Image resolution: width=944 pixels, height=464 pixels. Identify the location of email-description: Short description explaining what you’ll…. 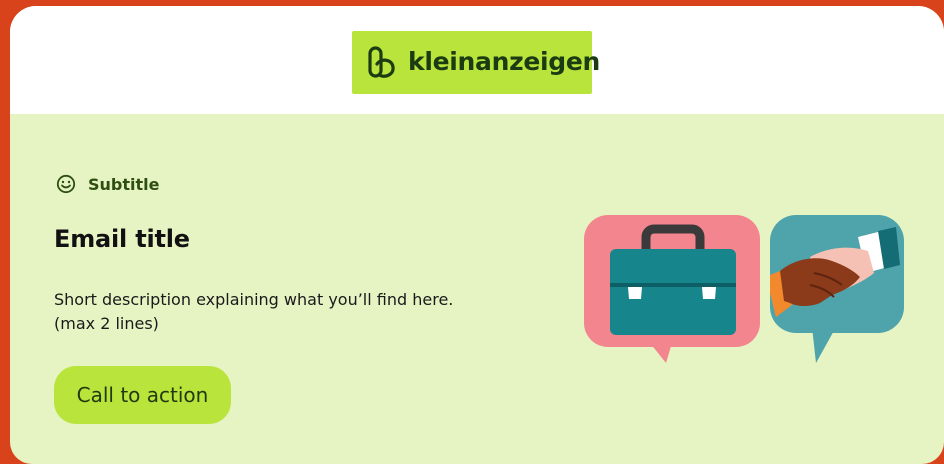
(304, 312).